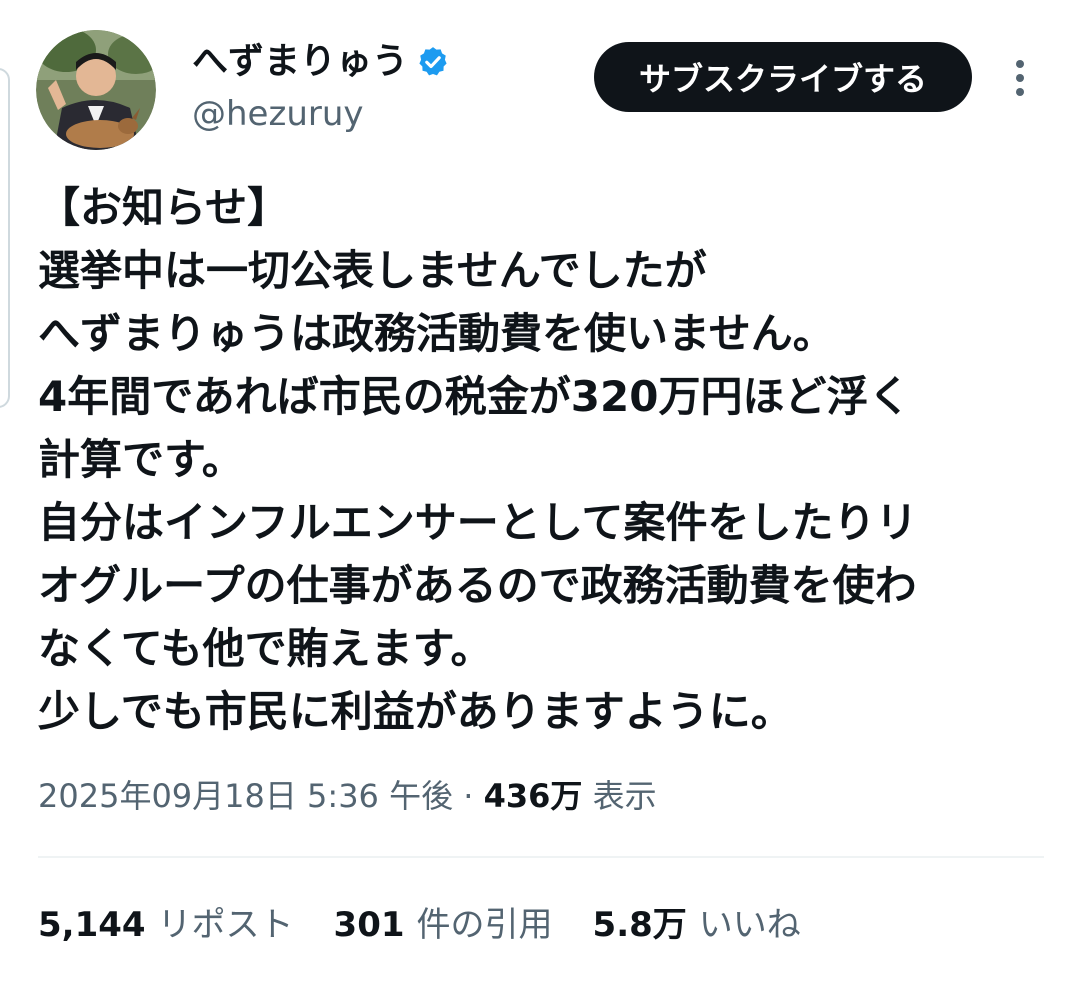  Describe the element at coordinates (278, 114) in the screenshot. I see `author-handle: @hezuruy` at that location.